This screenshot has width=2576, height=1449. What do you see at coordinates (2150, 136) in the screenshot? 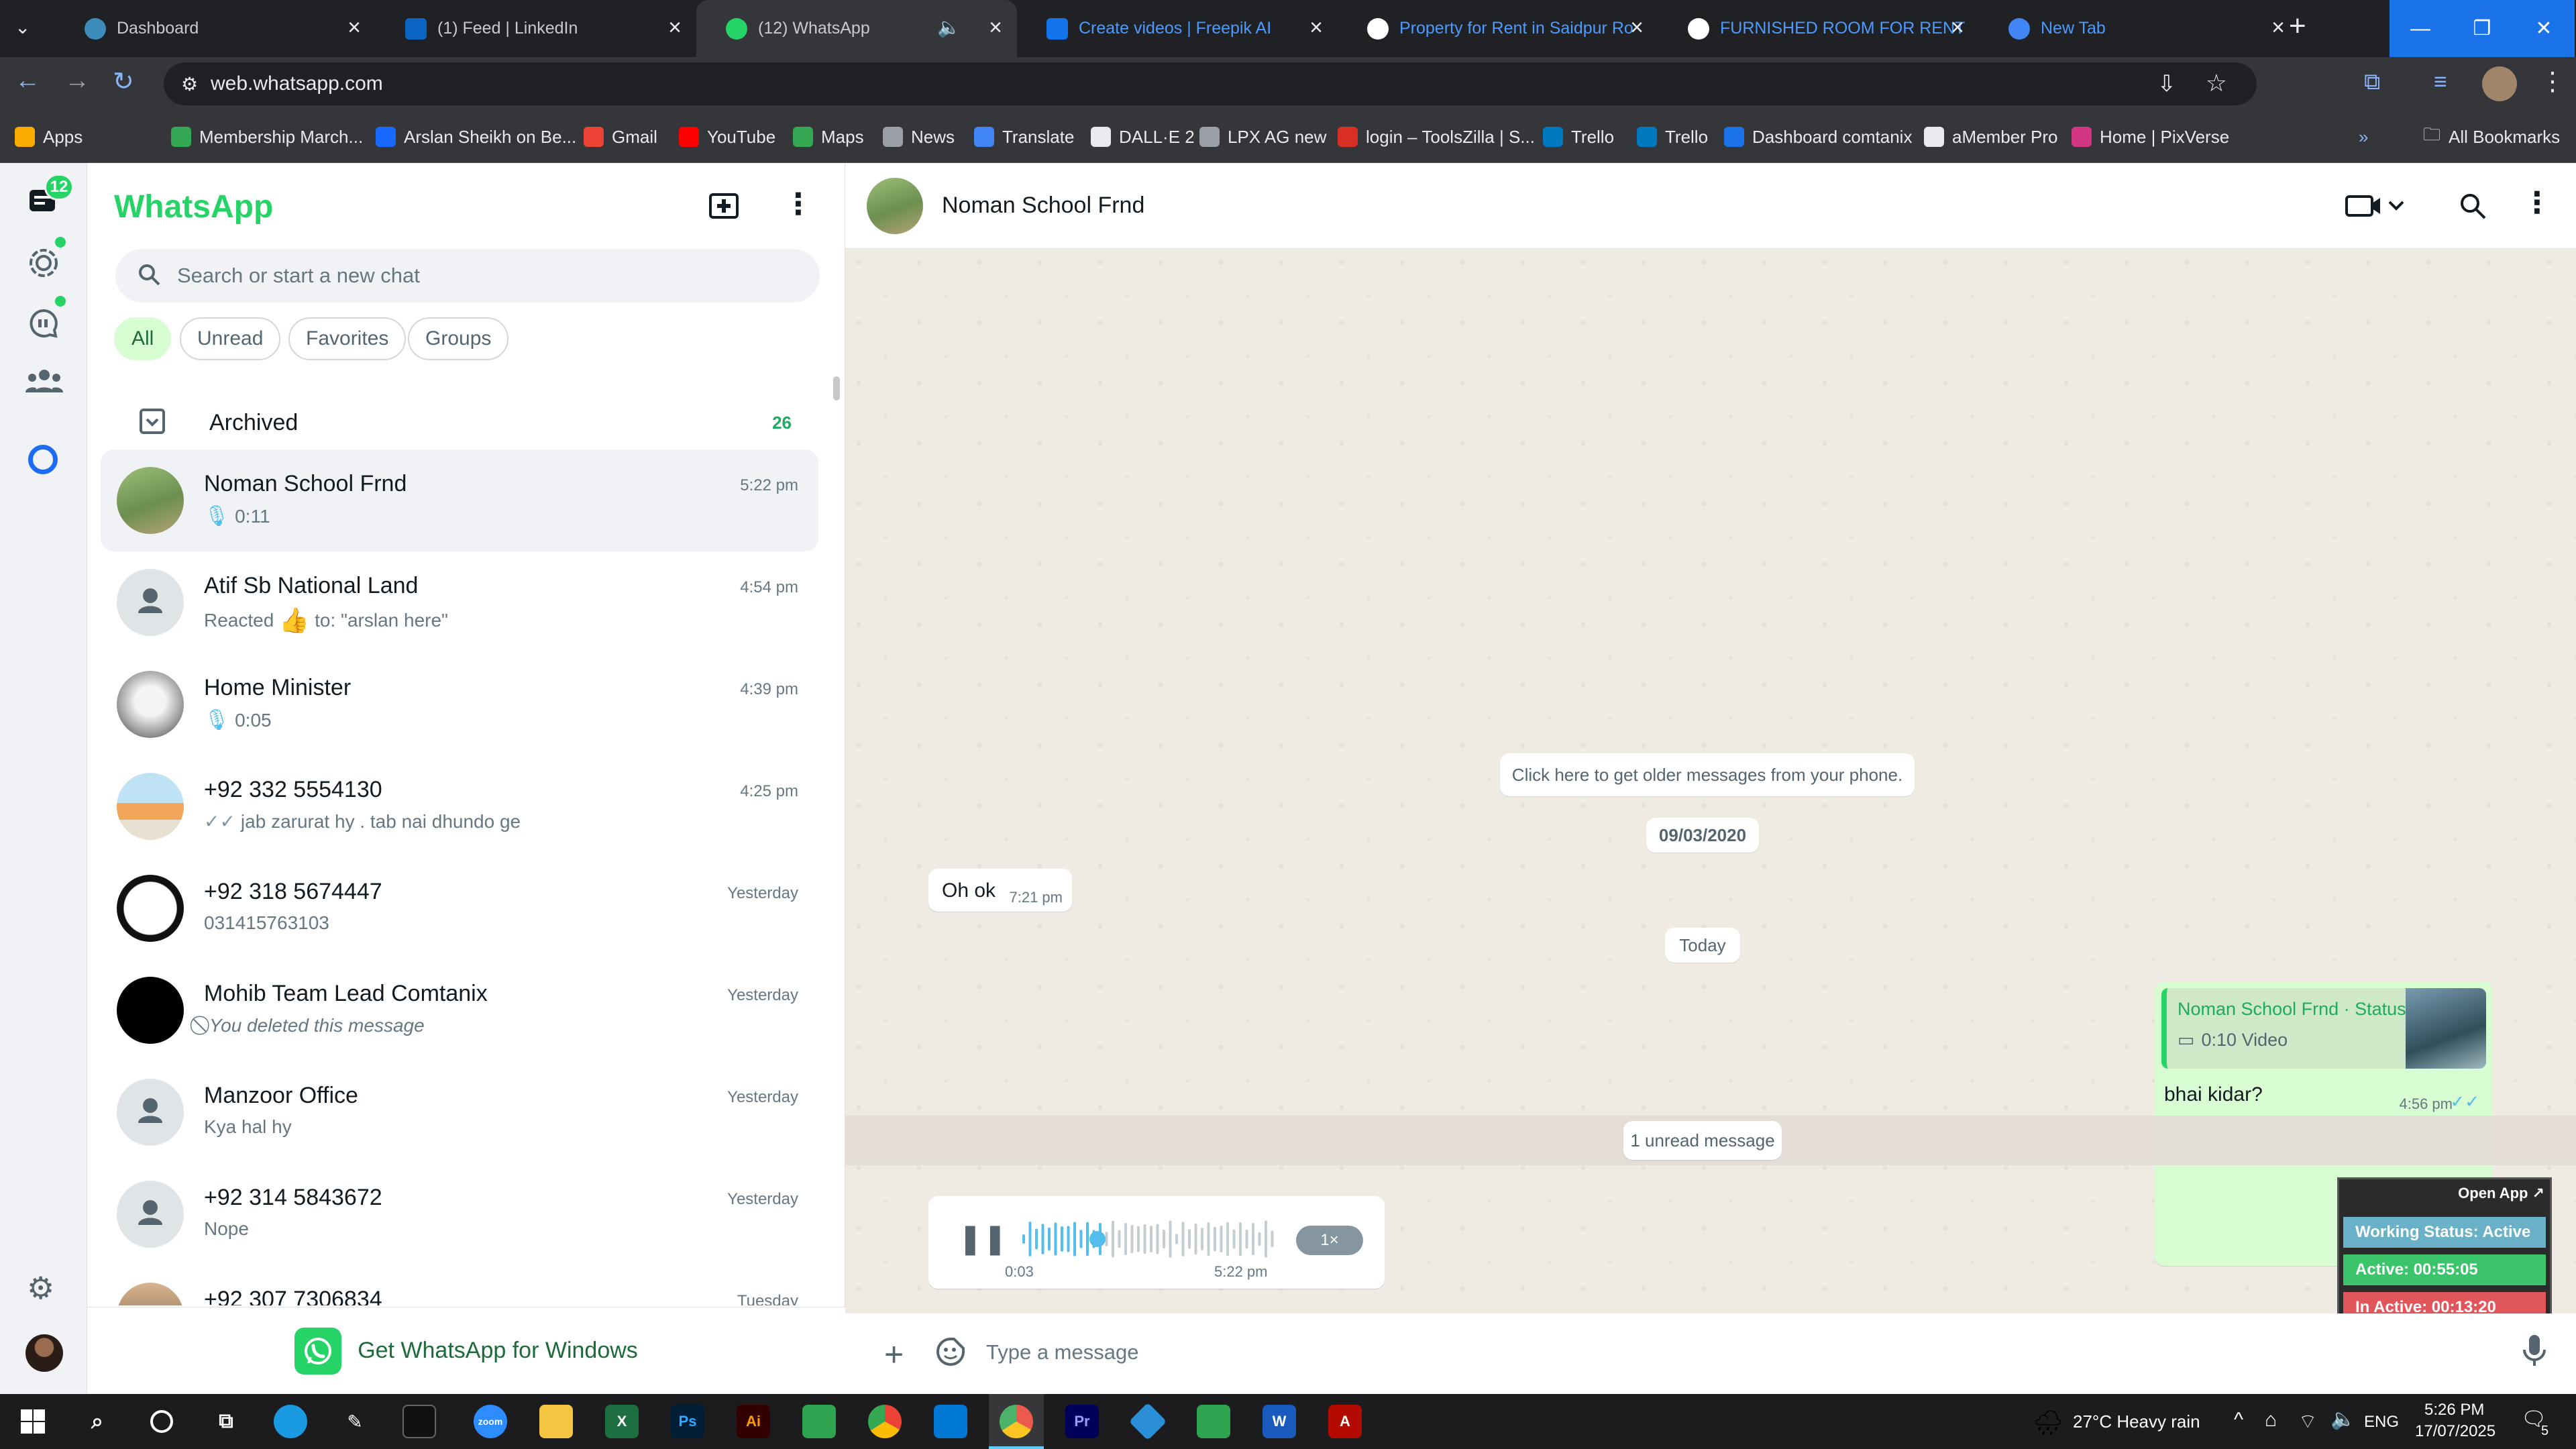
I see `bookmark-item: Home | PixVerse` at bounding box center [2150, 136].